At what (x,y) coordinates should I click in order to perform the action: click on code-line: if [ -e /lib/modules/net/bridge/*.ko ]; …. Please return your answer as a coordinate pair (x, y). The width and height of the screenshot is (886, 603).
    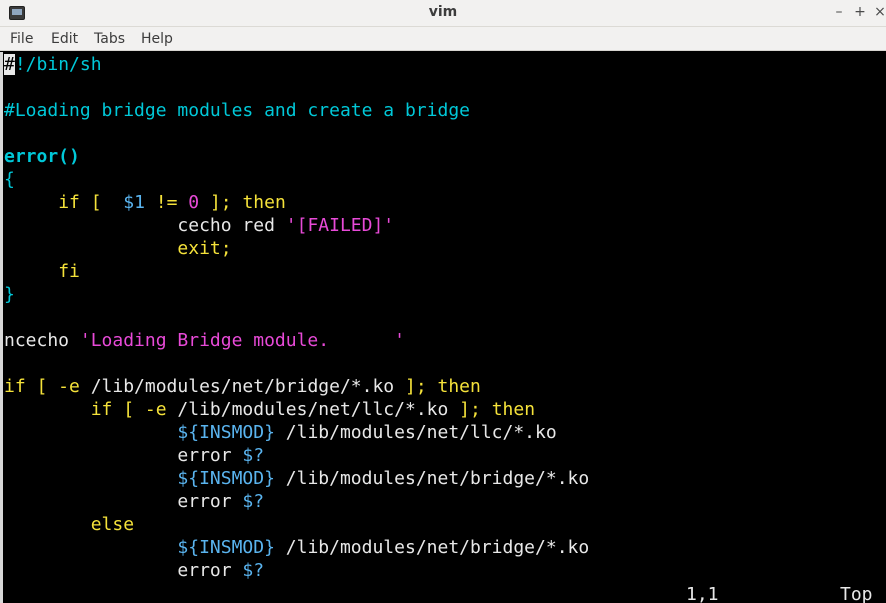
    Looking at the image, I should click on (296, 386).